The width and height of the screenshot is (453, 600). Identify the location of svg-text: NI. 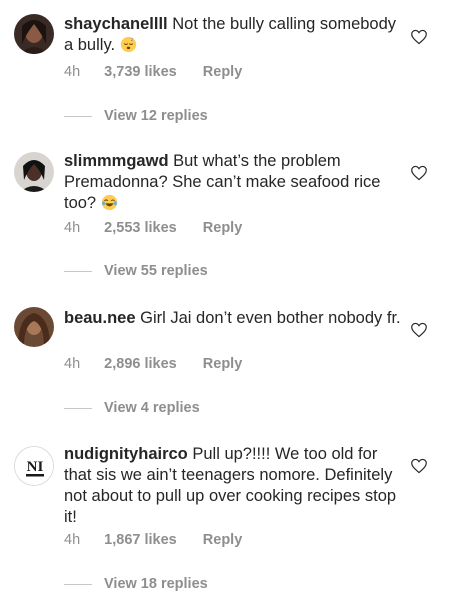
(35, 467).